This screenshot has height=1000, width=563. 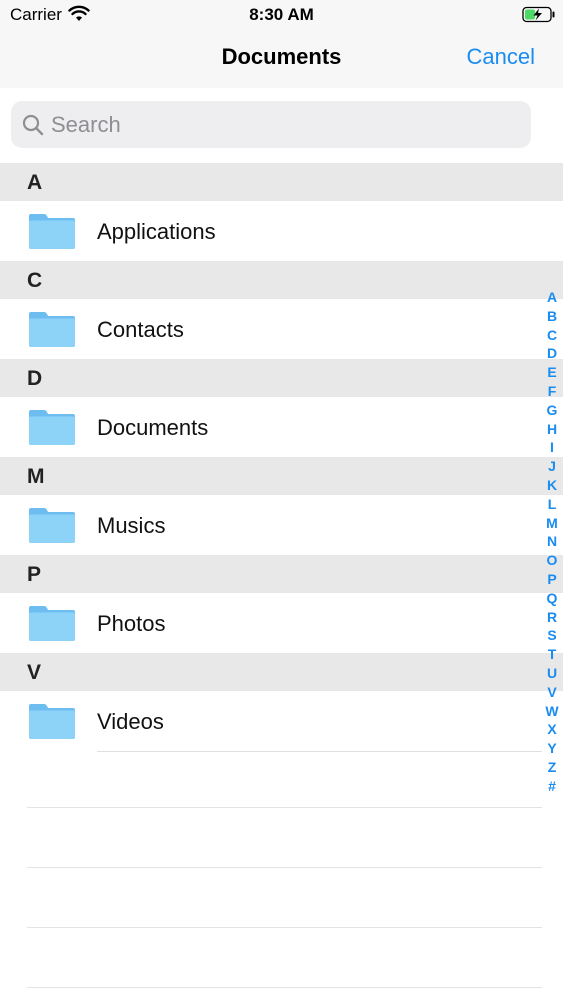 I want to click on list-item-applications: Applications, so click(x=281, y=231).